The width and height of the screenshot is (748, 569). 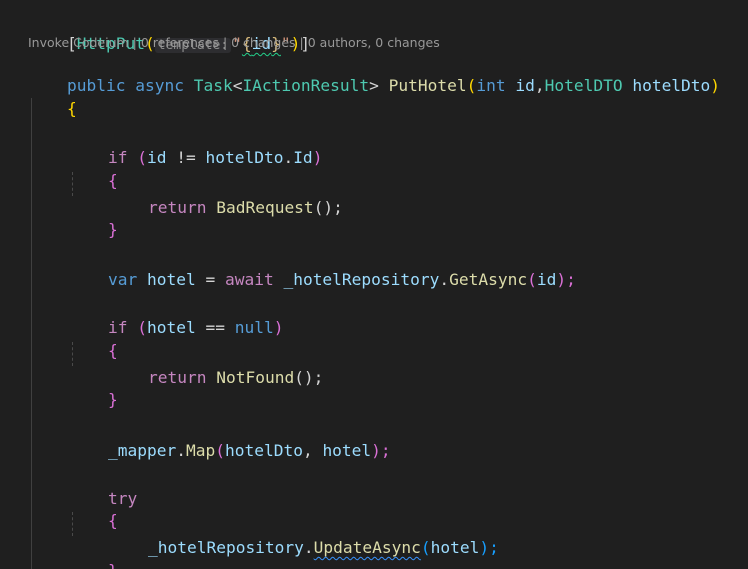 I want to click on code-line-if-id: if (id != hotelDto.Id), so click(x=195, y=146).